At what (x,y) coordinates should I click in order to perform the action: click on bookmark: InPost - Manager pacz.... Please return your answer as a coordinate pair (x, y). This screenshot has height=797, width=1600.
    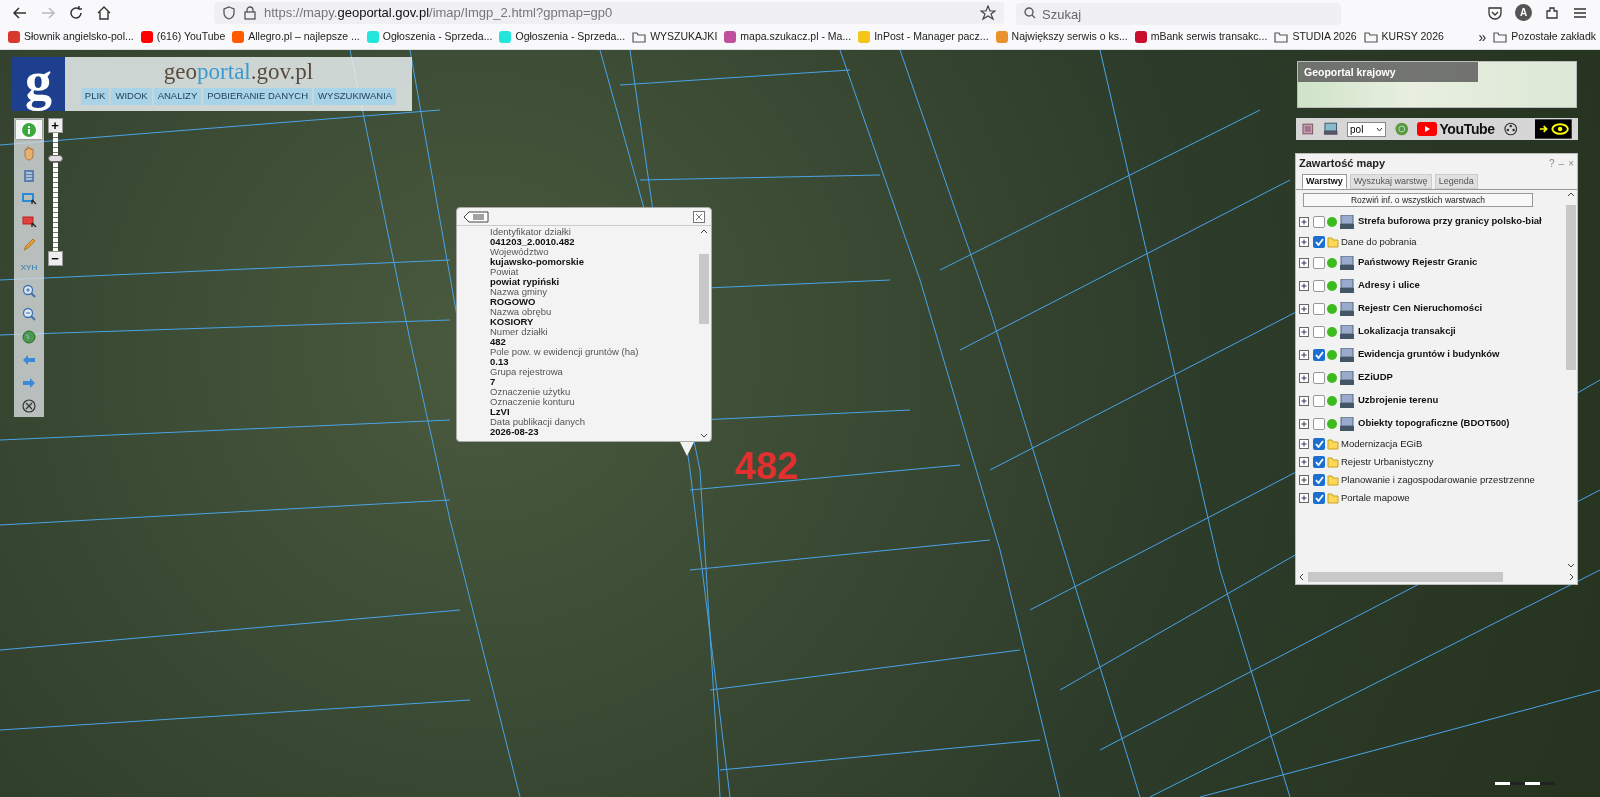
    Looking at the image, I should click on (923, 37).